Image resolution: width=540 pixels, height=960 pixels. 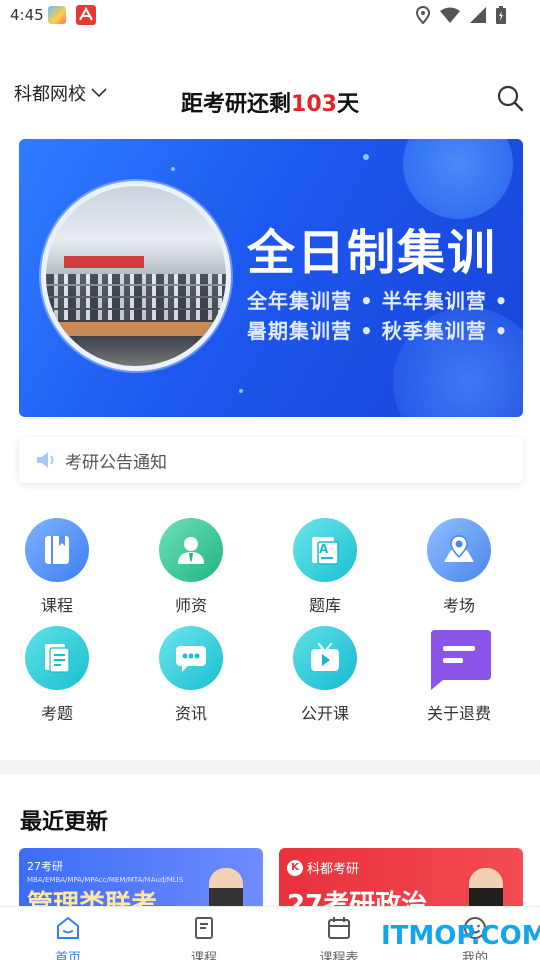 What do you see at coordinates (104, 262) in the screenshot?
I see `photo-banner-sign` at bounding box center [104, 262].